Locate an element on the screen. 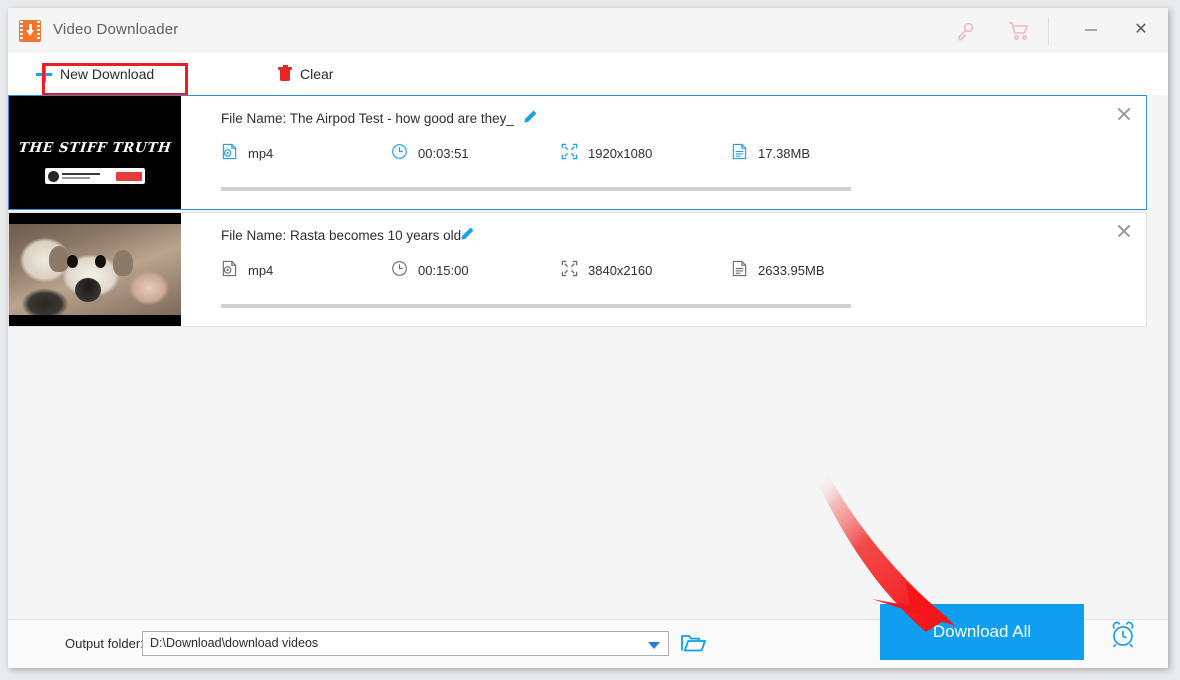  file-name-value: Rasta becomes 10 years old is located at coordinates (376, 235).